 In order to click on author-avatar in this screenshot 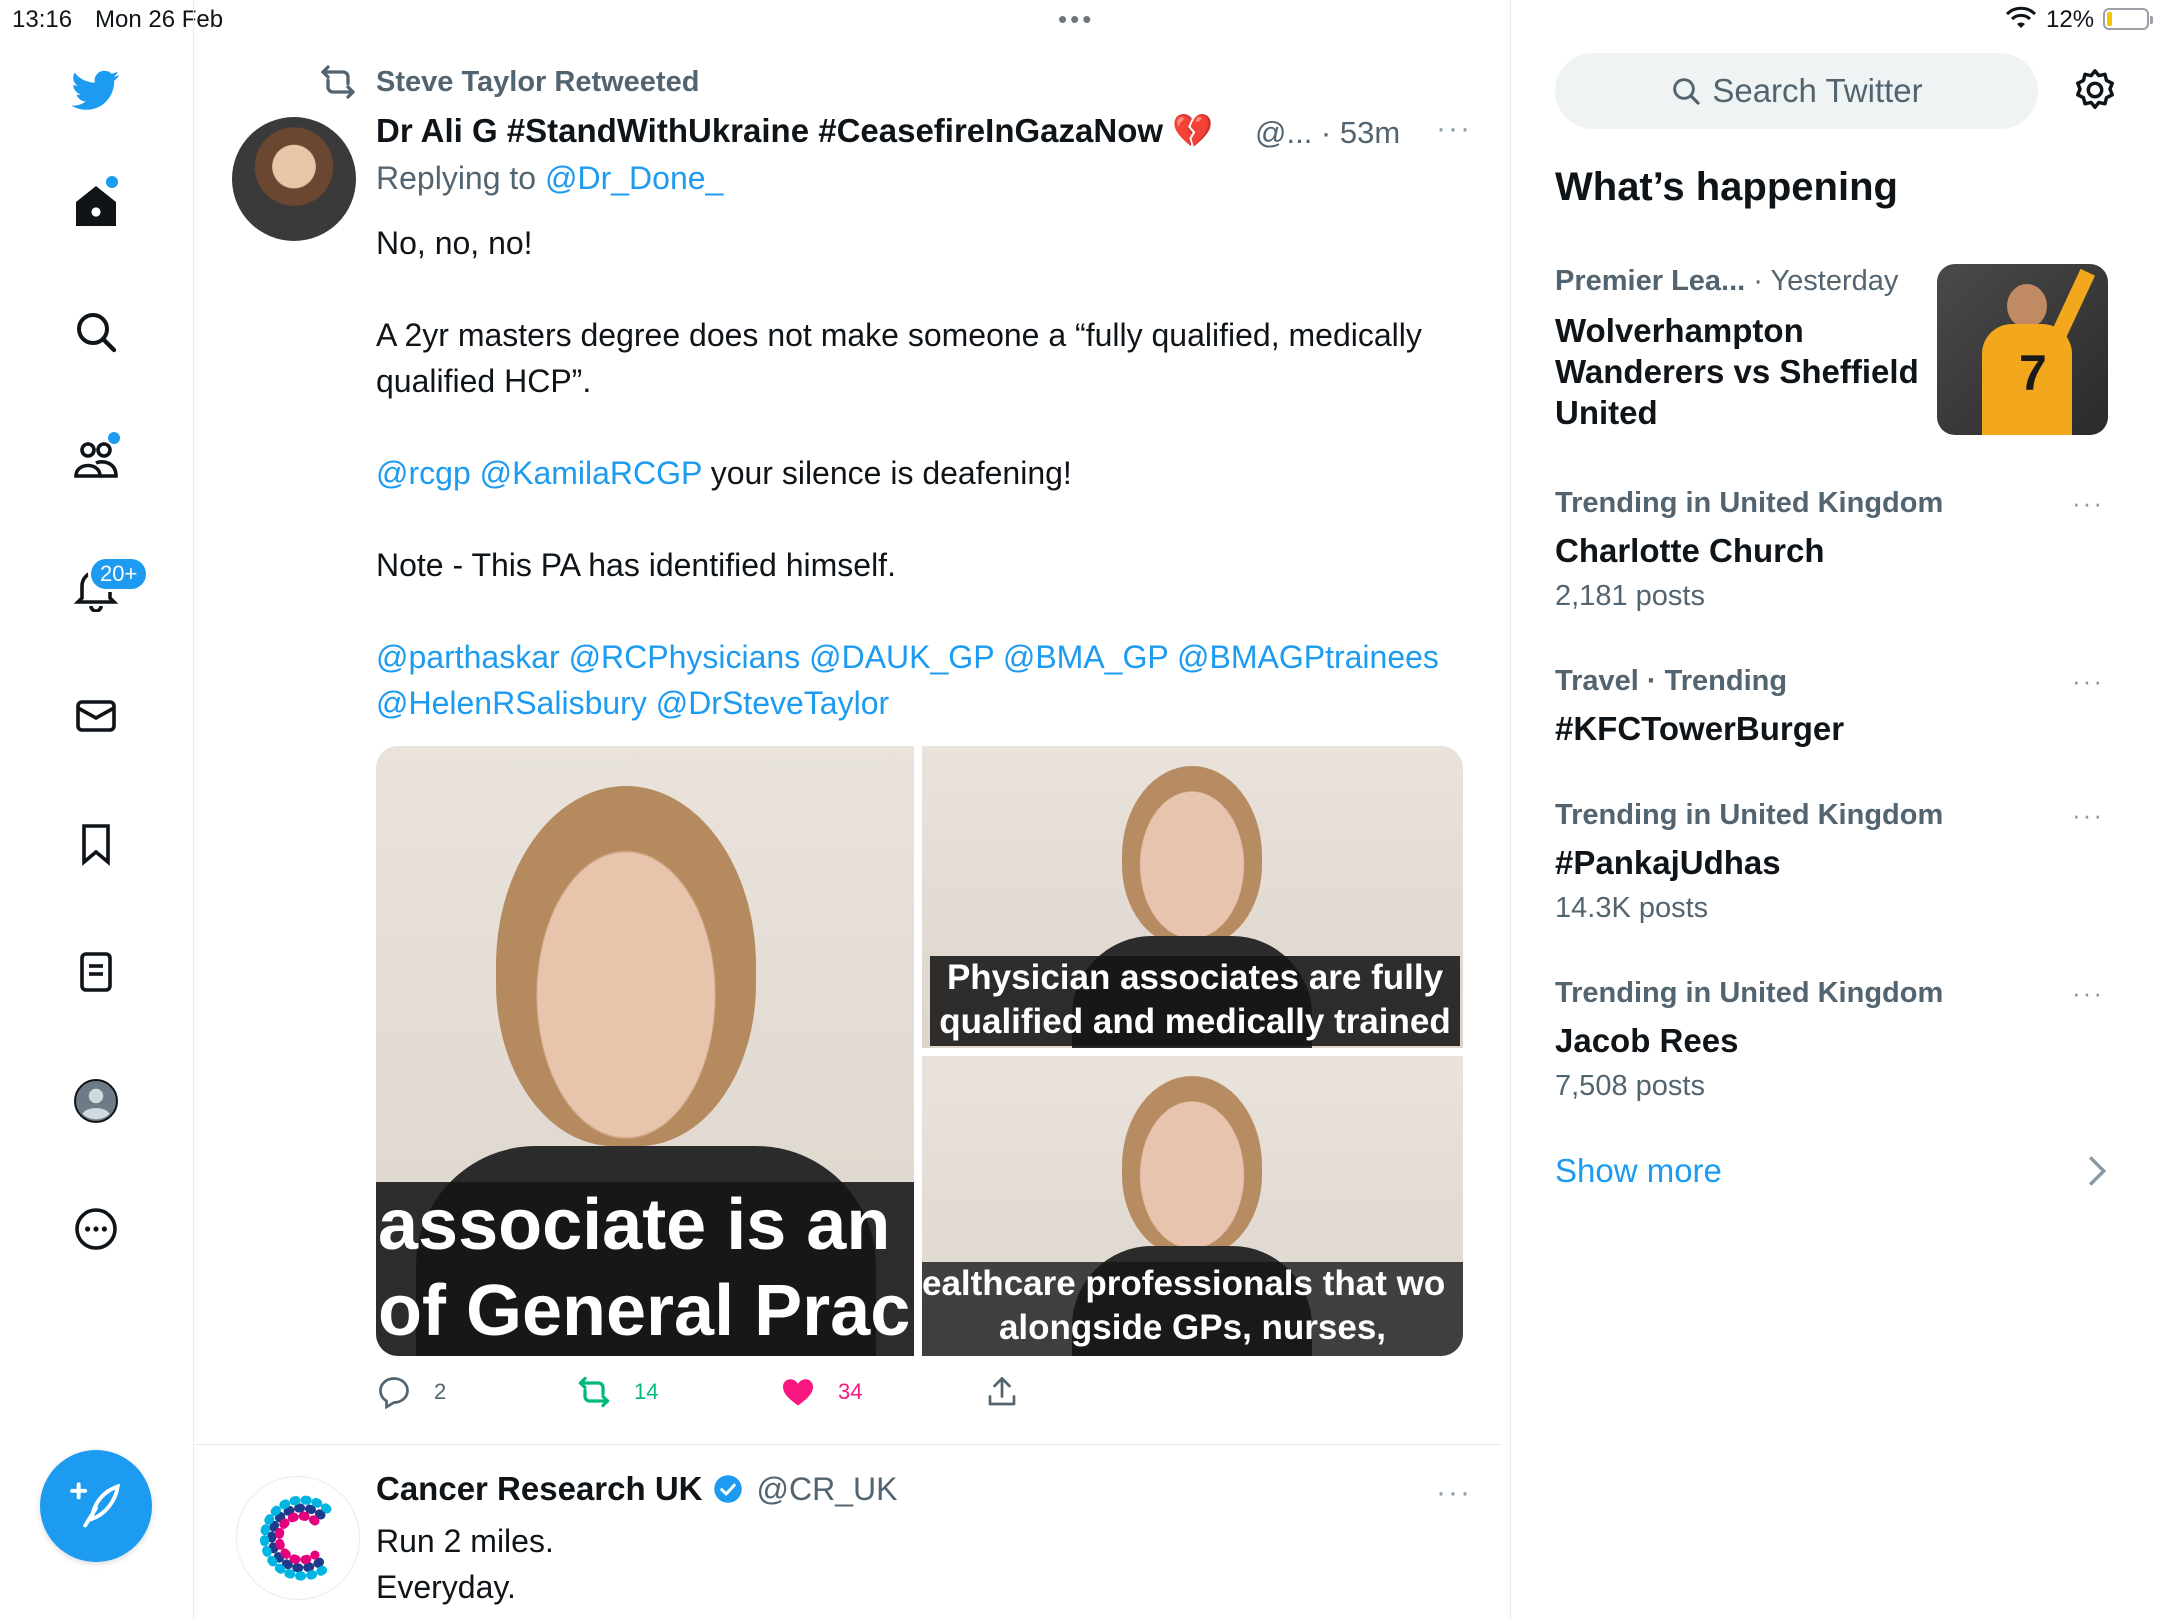, I will do `click(294, 179)`.